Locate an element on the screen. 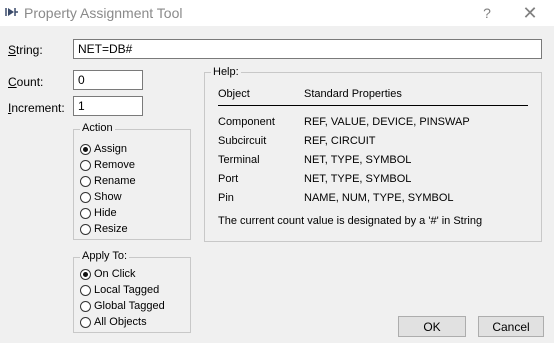  cancel-button: Cancel is located at coordinates (511, 326).